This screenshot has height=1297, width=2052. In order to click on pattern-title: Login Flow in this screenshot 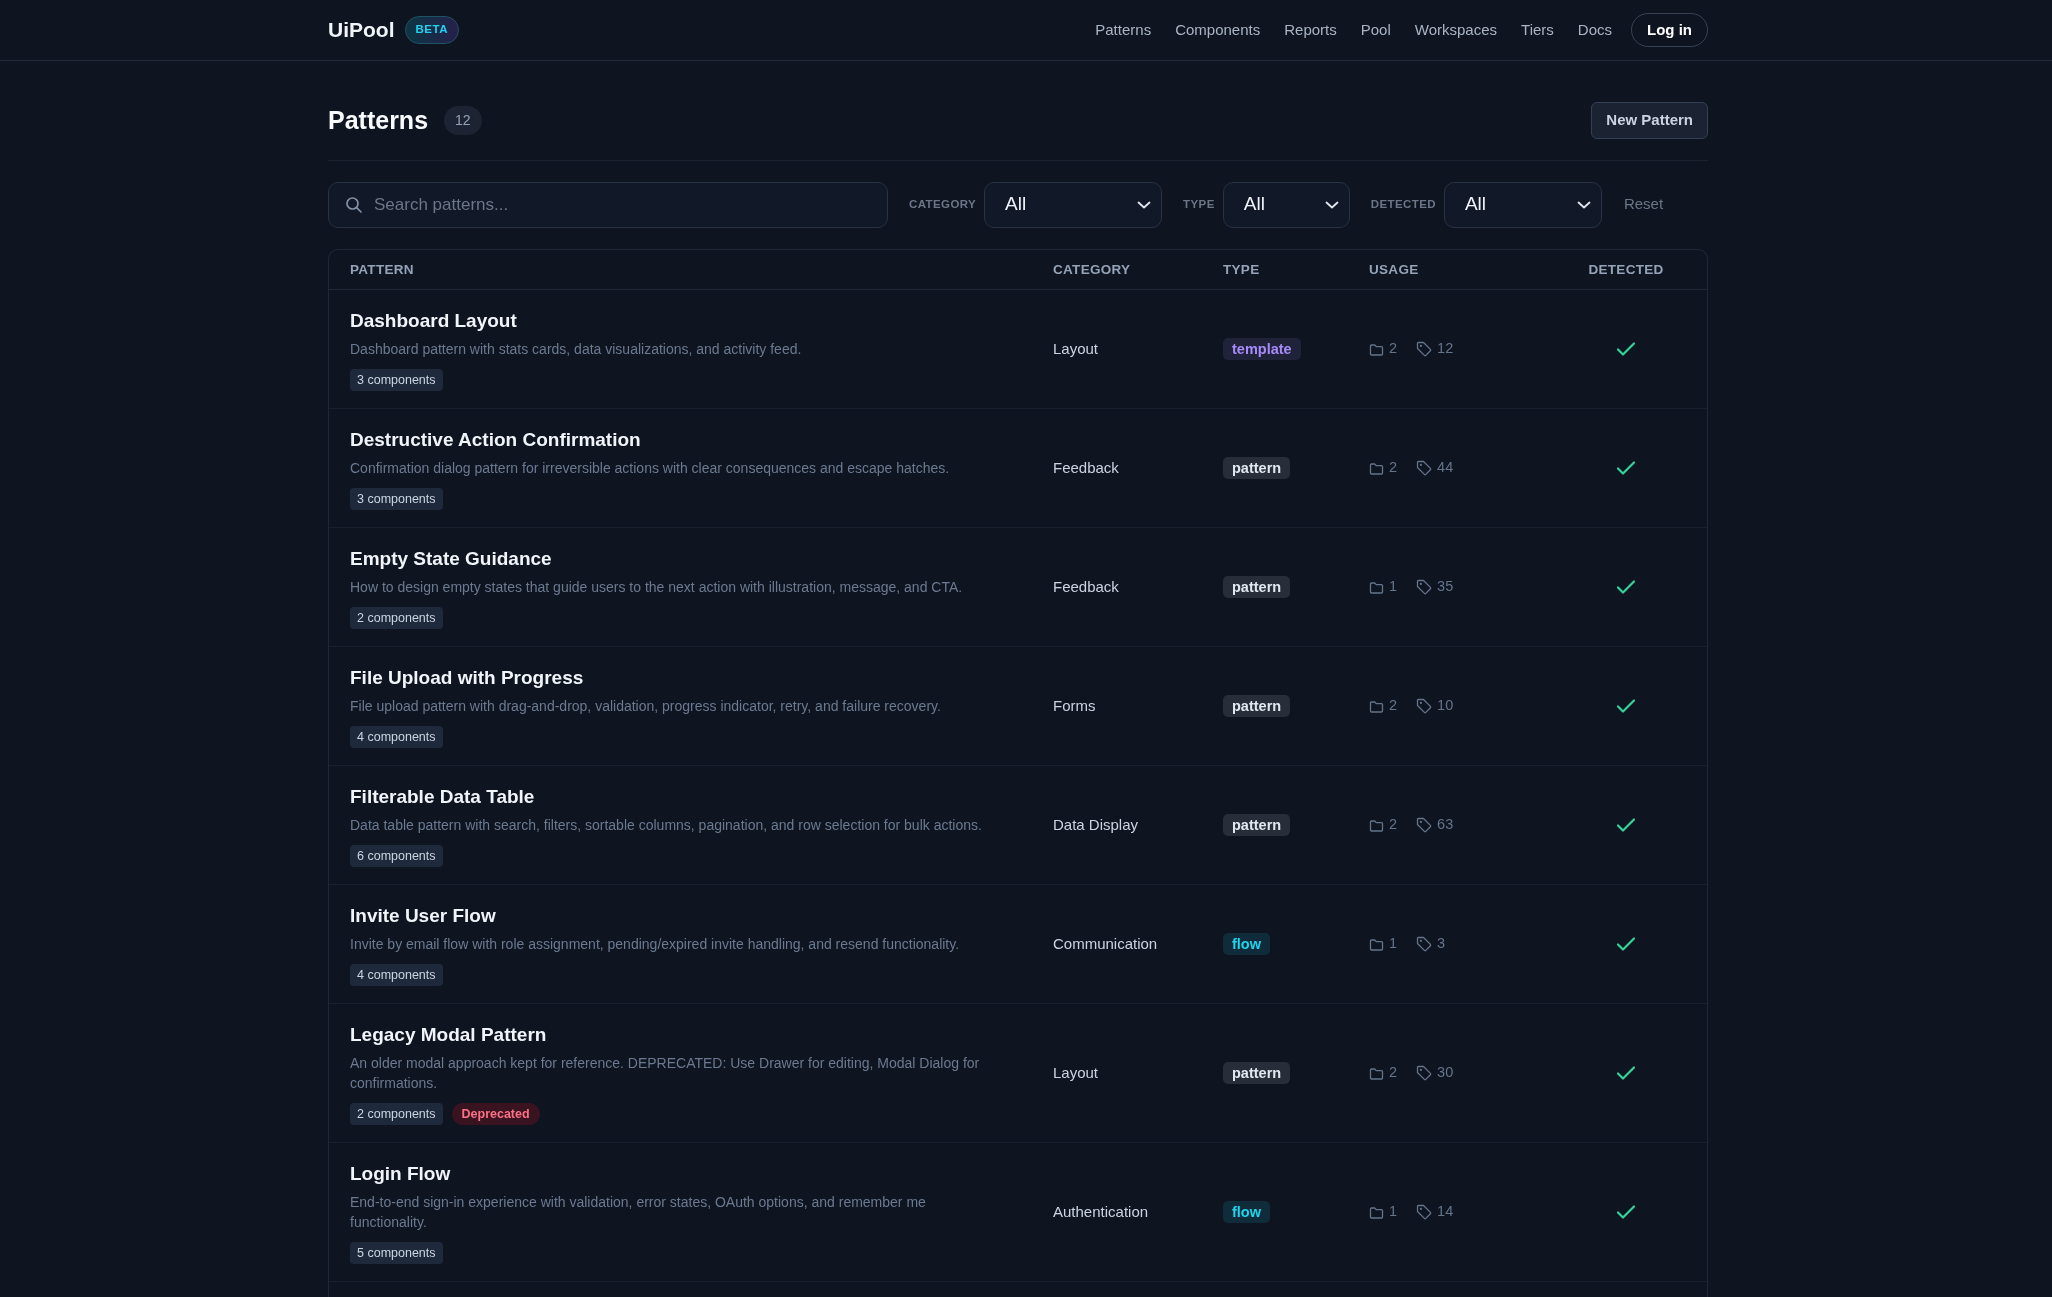, I will do `click(400, 1173)`.